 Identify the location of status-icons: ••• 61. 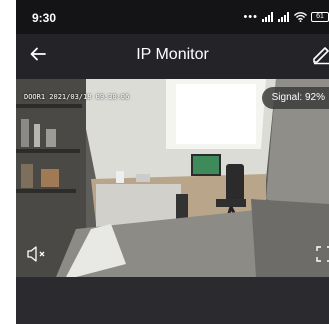
(286, 17).